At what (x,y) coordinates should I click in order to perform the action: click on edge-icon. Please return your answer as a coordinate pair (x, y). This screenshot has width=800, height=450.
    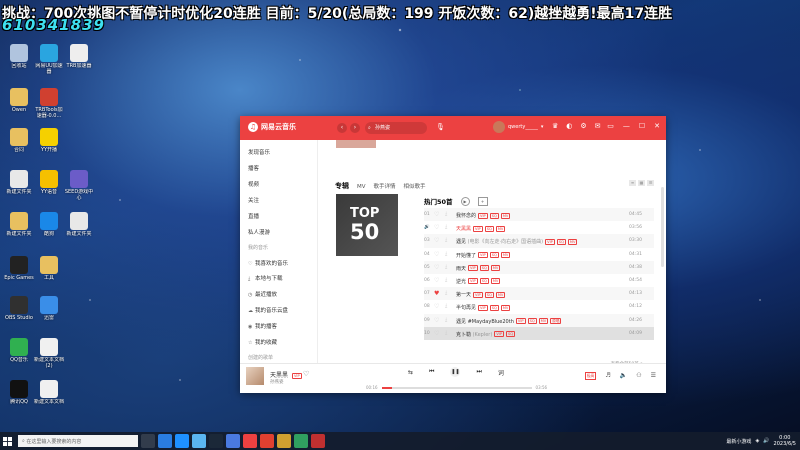
    Looking at the image, I should click on (165, 441).